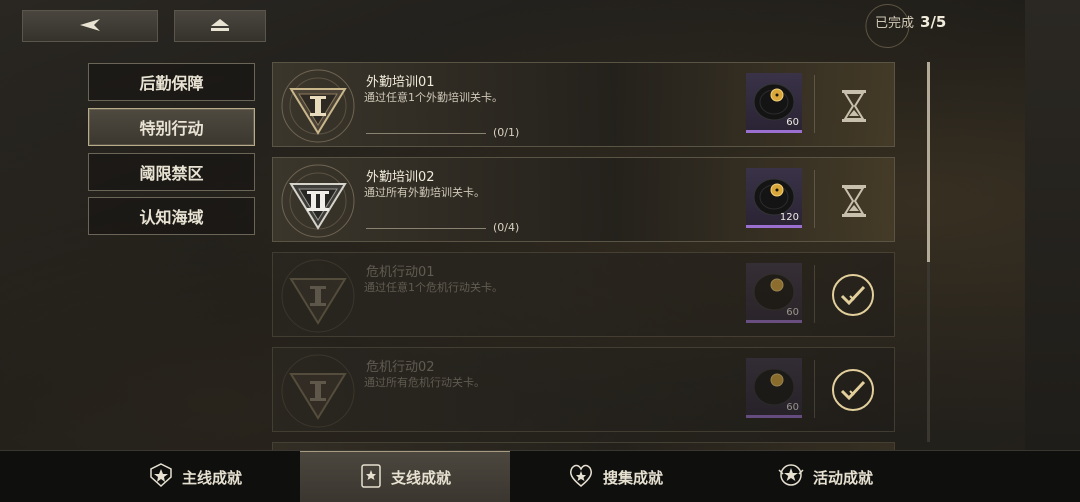 The image size is (1080, 502). What do you see at coordinates (583, 294) in the screenshot?
I see `achievement-card: 危机行动01 通过任意1个危机行动关卡。 60` at bounding box center [583, 294].